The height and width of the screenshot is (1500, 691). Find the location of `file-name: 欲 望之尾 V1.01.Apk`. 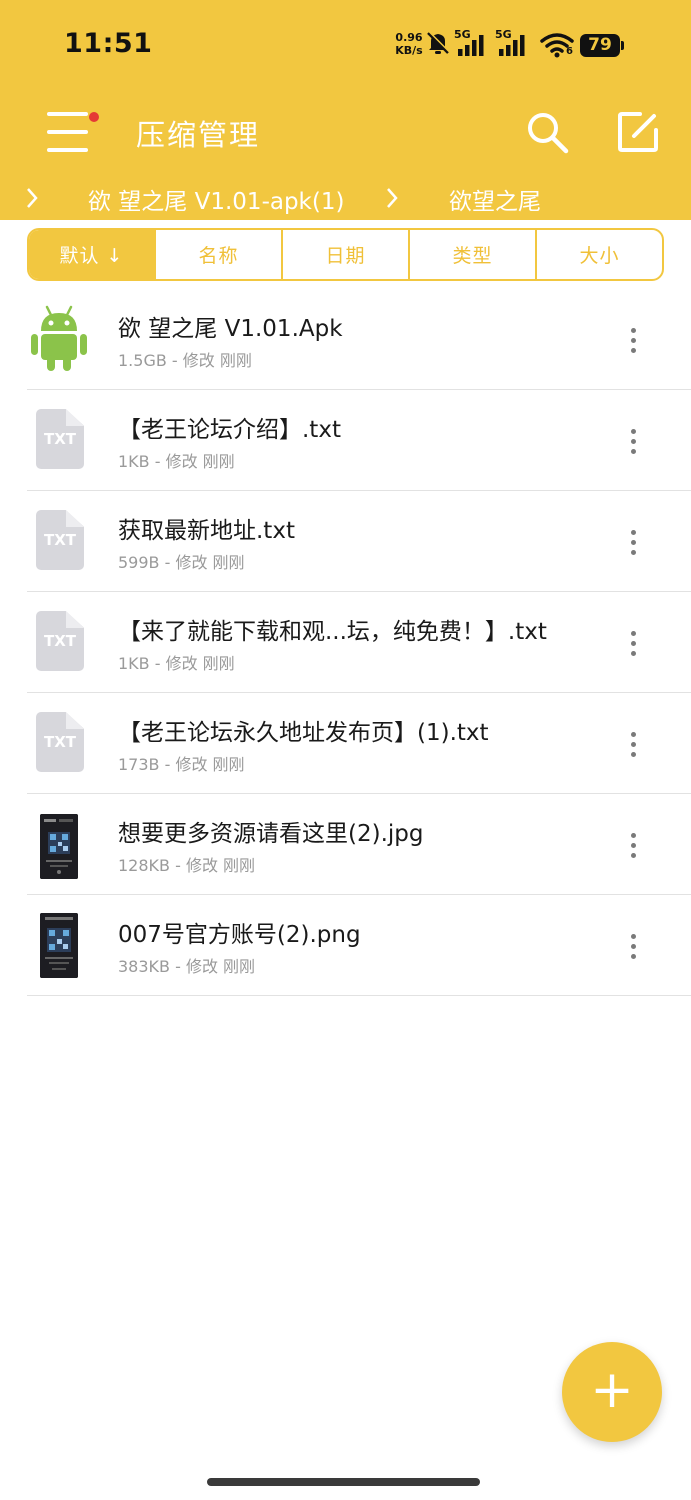

file-name: 欲 望之尾 V1.01.Apk is located at coordinates (230, 329).